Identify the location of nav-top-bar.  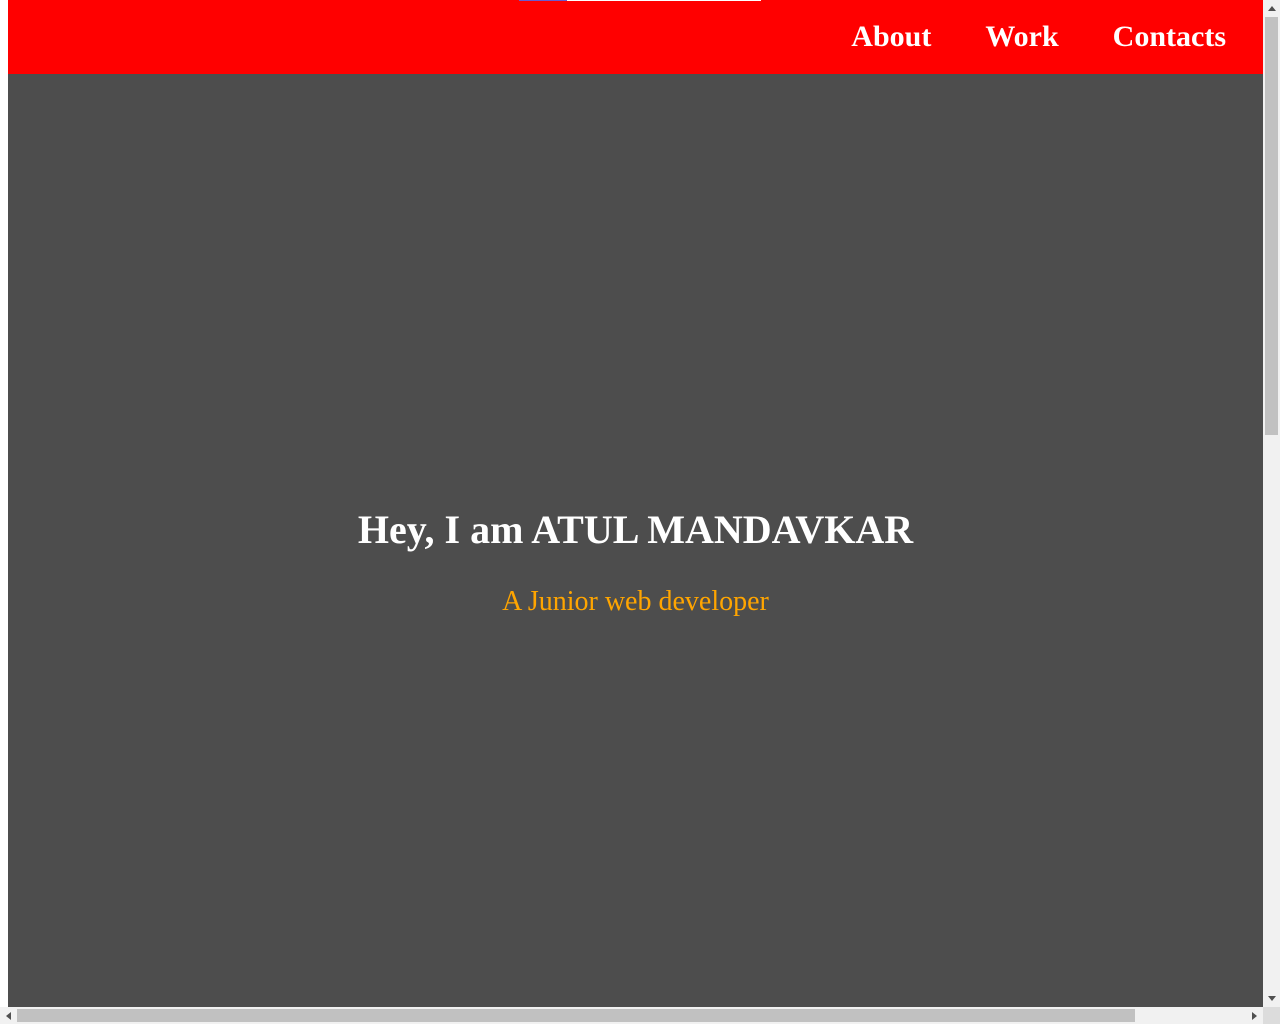
(640, 0).